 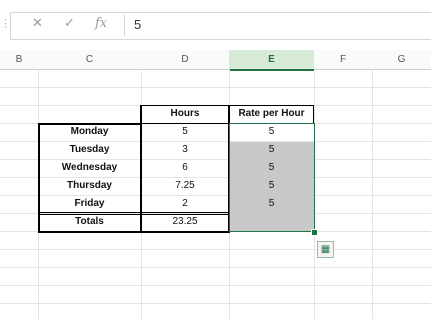 What do you see at coordinates (185, 186) in the screenshot?
I see `hours-cell: 7.25` at bounding box center [185, 186].